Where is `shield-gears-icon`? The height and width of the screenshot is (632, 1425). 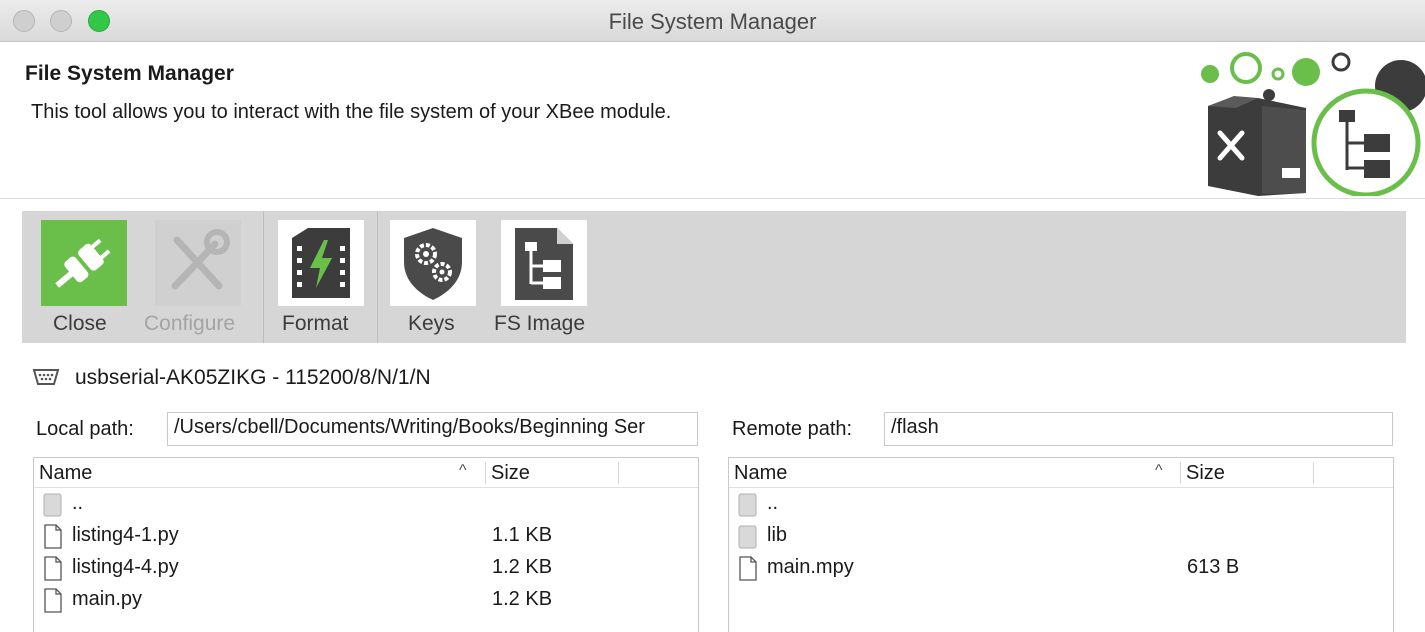
shield-gears-icon is located at coordinates (433, 263).